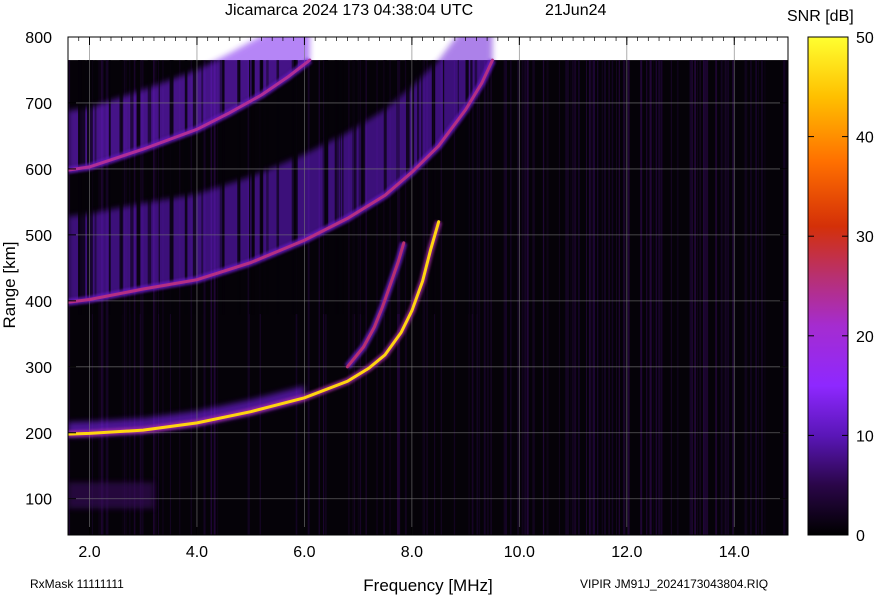 This screenshot has width=874, height=595. What do you see at coordinates (349, 10) in the screenshot?
I see `chart-title: Jicamarca 2024 173 04:38:04 UTC` at bounding box center [349, 10].